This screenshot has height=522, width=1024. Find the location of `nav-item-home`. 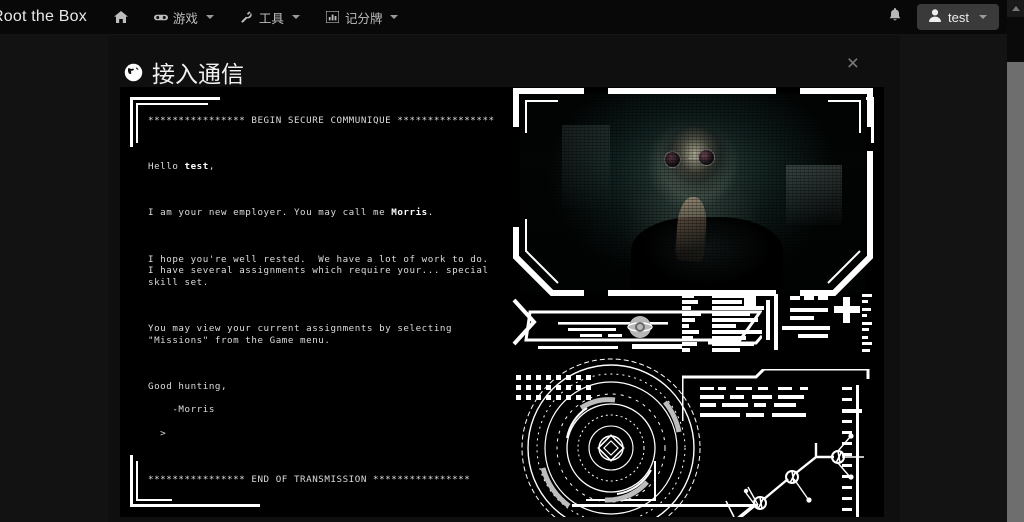

nav-item-home is located at coordinates (121, 17).